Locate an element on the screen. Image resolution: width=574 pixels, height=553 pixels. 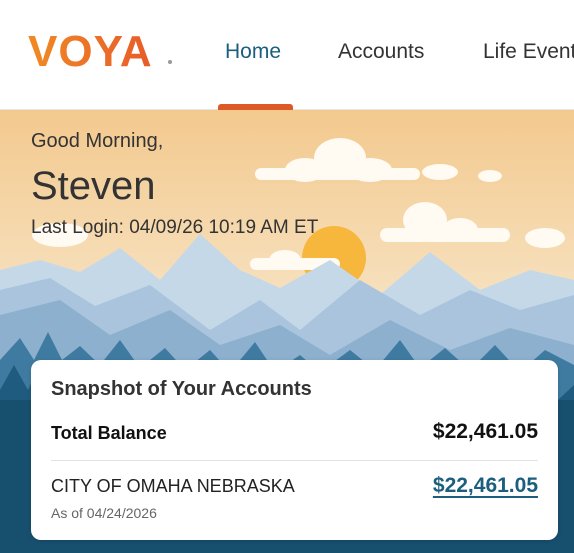
nav-life-events: Life Events is located at coordinates (528, 52).